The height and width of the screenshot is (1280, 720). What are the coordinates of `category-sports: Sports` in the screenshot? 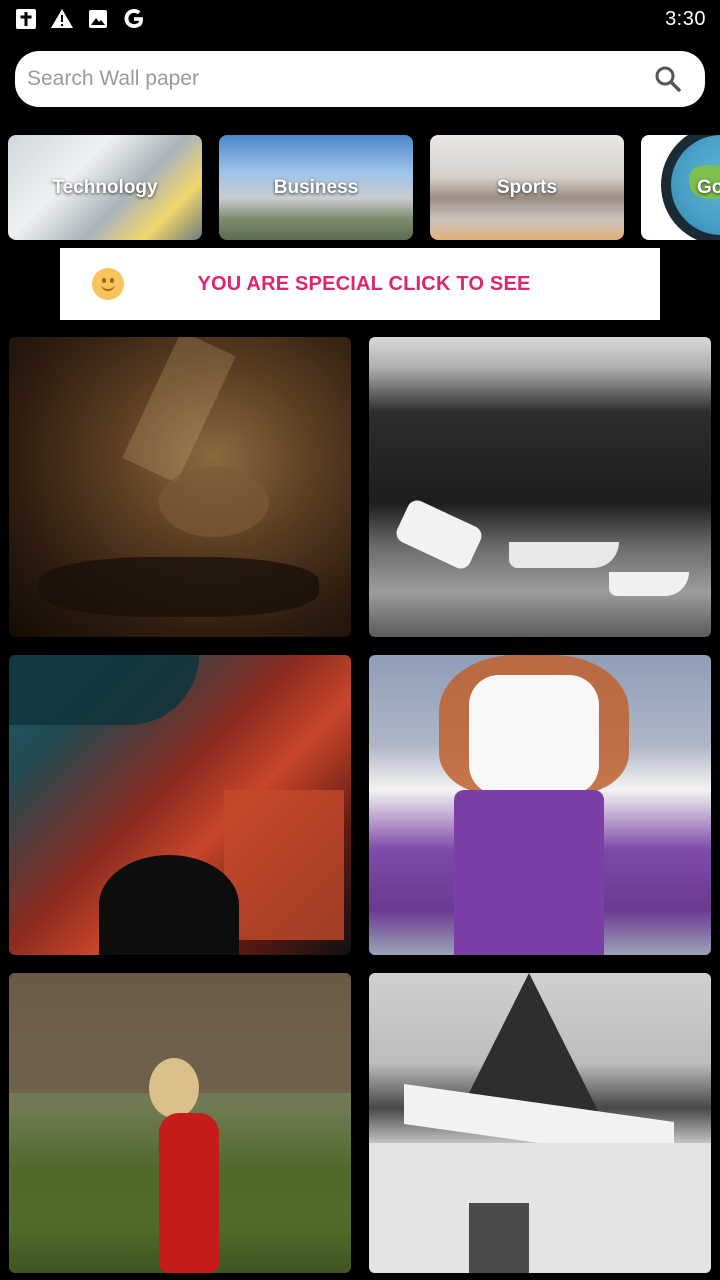 It's located at (527, 187).